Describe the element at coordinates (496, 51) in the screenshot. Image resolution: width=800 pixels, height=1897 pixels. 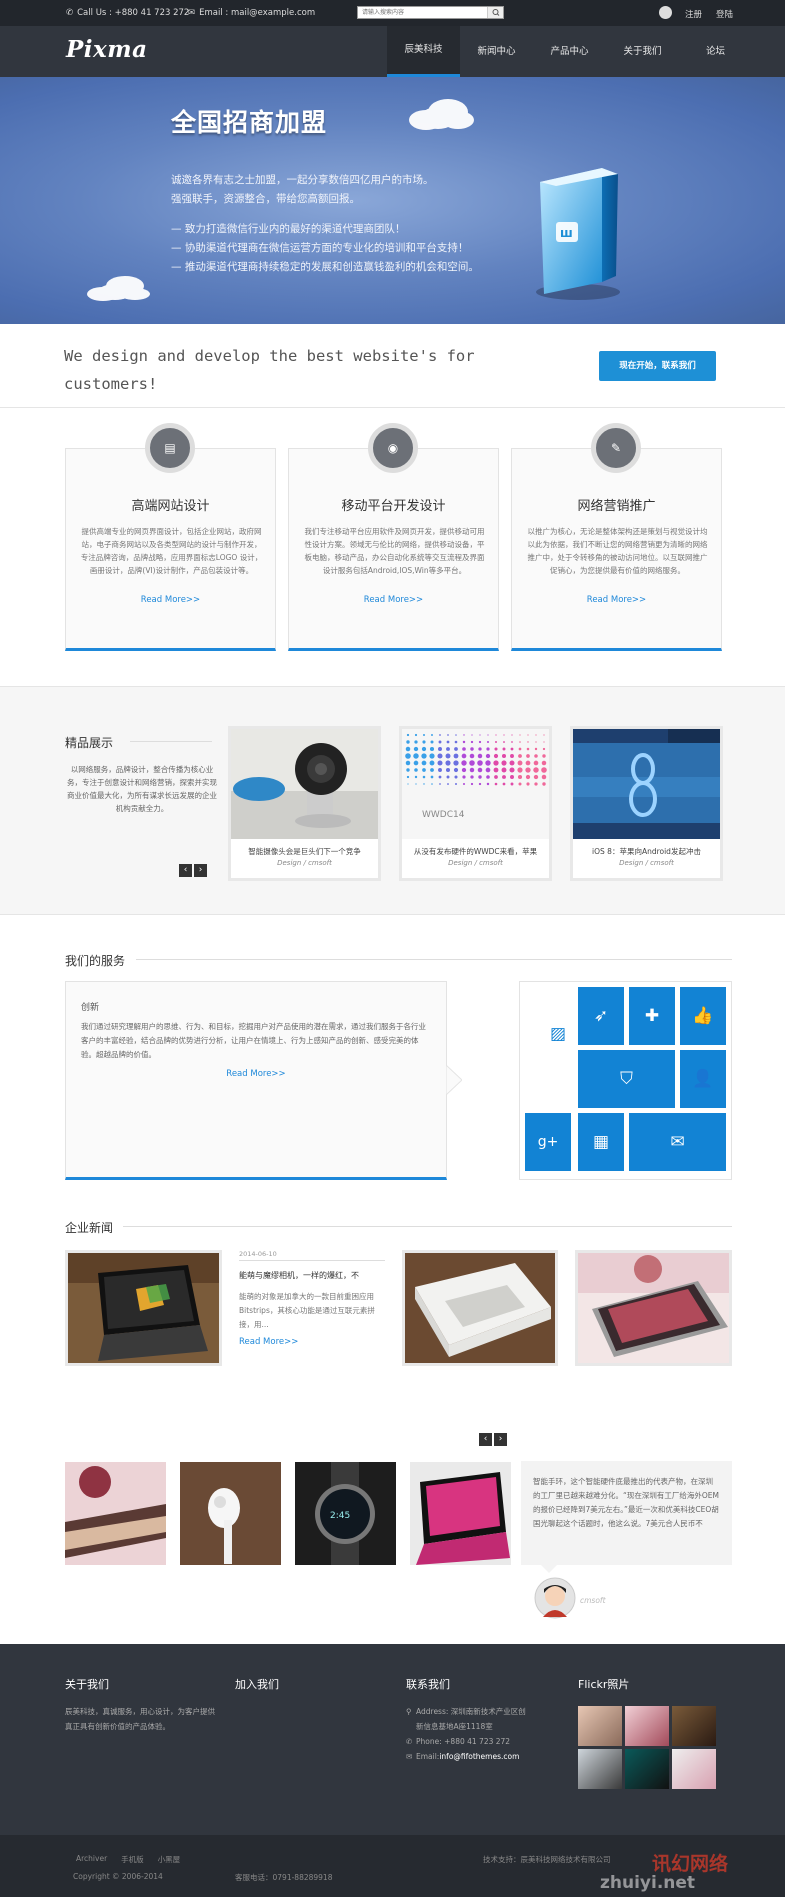
I see `nav-news: 新闻中心` at that location.